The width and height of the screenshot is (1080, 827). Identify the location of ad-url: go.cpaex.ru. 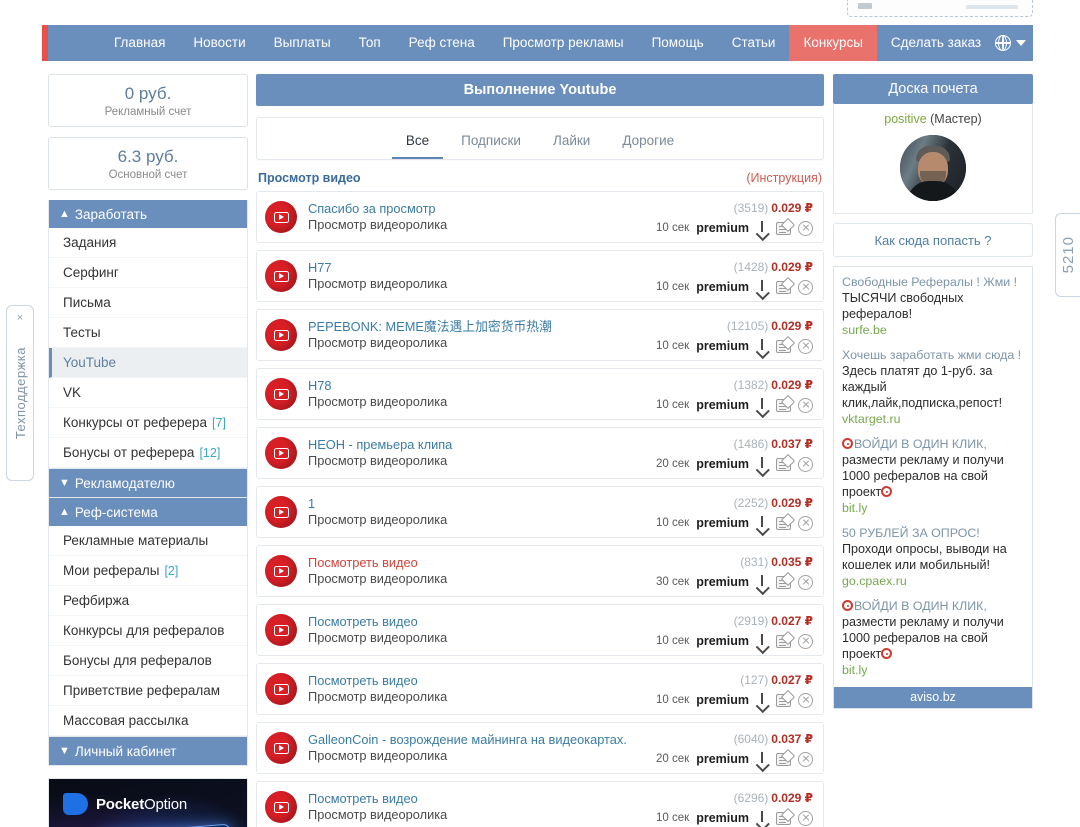
(933, 581).